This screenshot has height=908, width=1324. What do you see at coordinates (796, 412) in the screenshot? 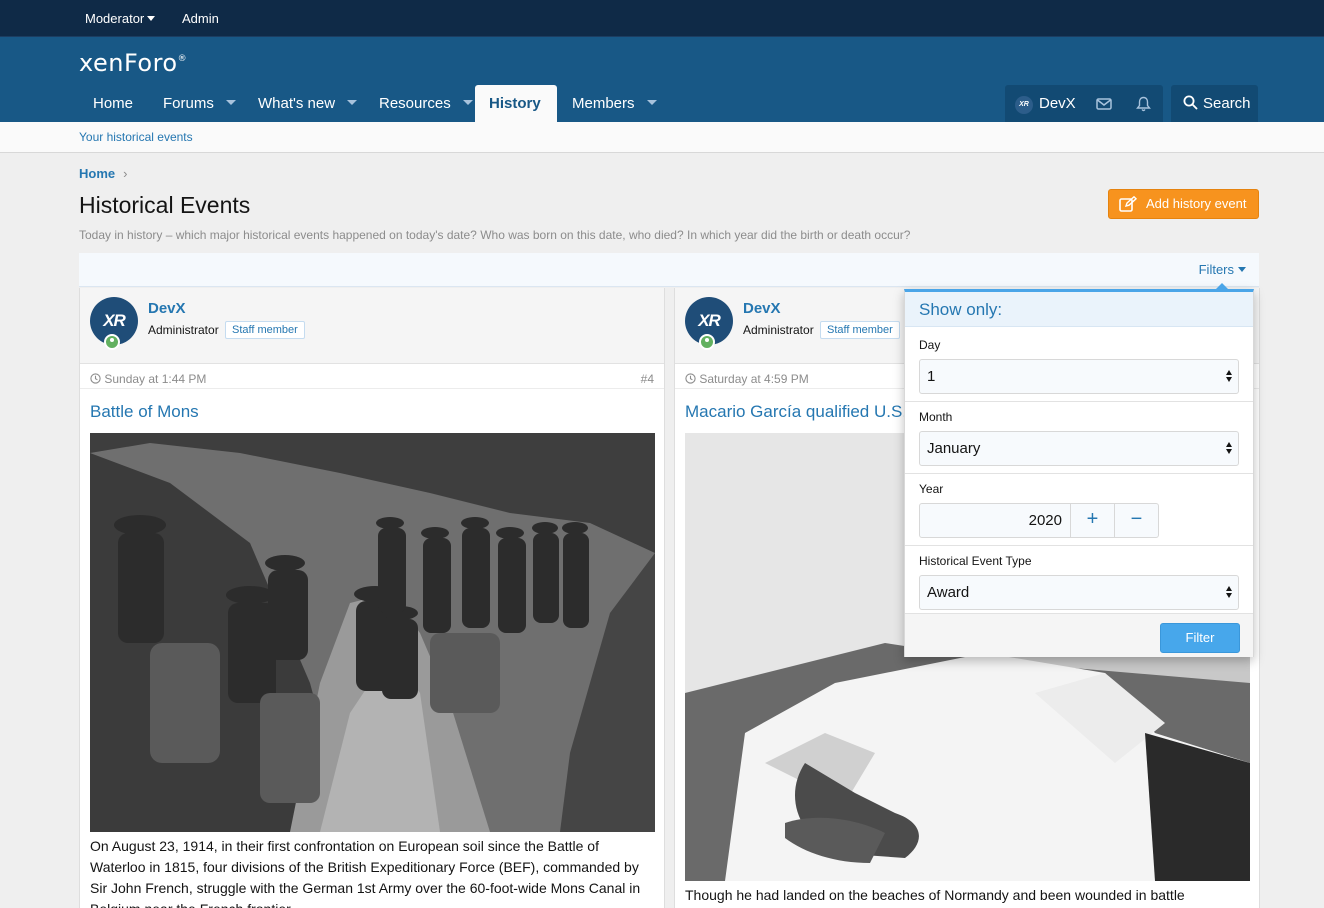
I see `event-title: Macario García qualified U.S.` at bounding box center [796, 412].